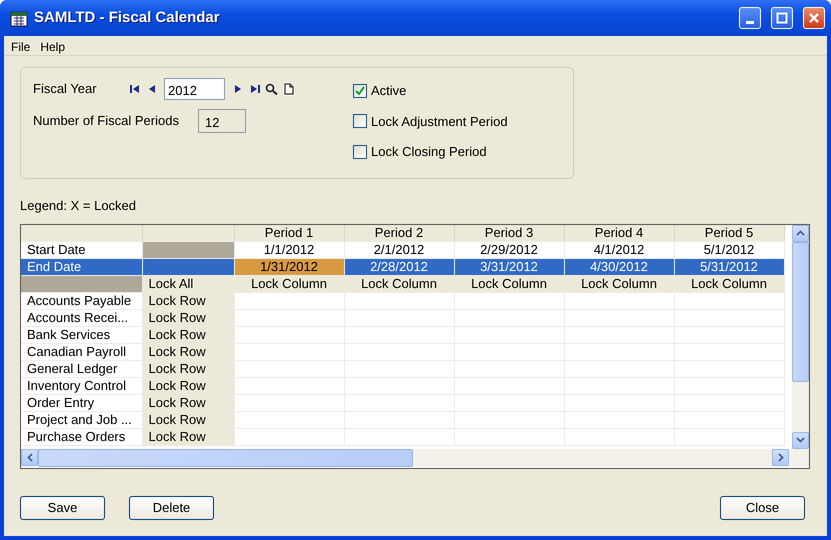 The height and width of the screenshot is (540, 831). What do you see at coordinates (439, 121) in the screenshot?
I see `checkbox-label: Lock Adjustment Period` at bounding box center [439, 121].